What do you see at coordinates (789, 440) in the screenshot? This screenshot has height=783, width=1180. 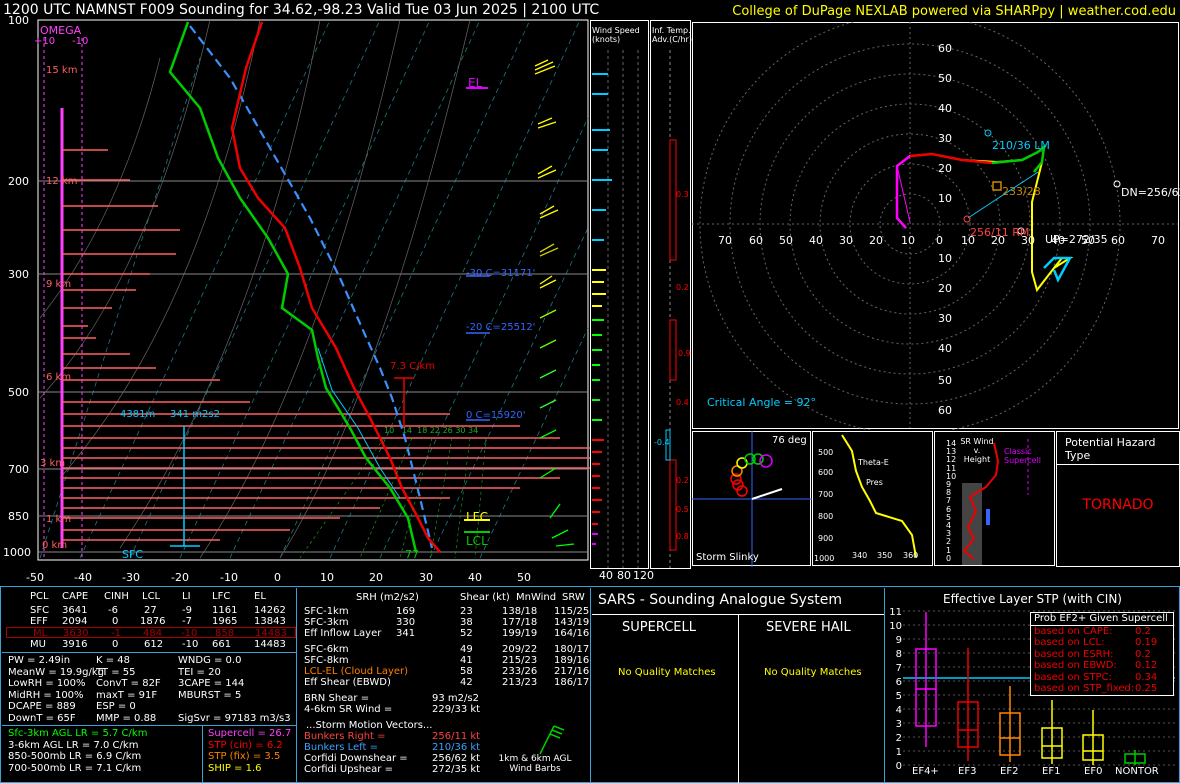 I see `slinky-angle: 76 deg` at bounding box center [789, 440].